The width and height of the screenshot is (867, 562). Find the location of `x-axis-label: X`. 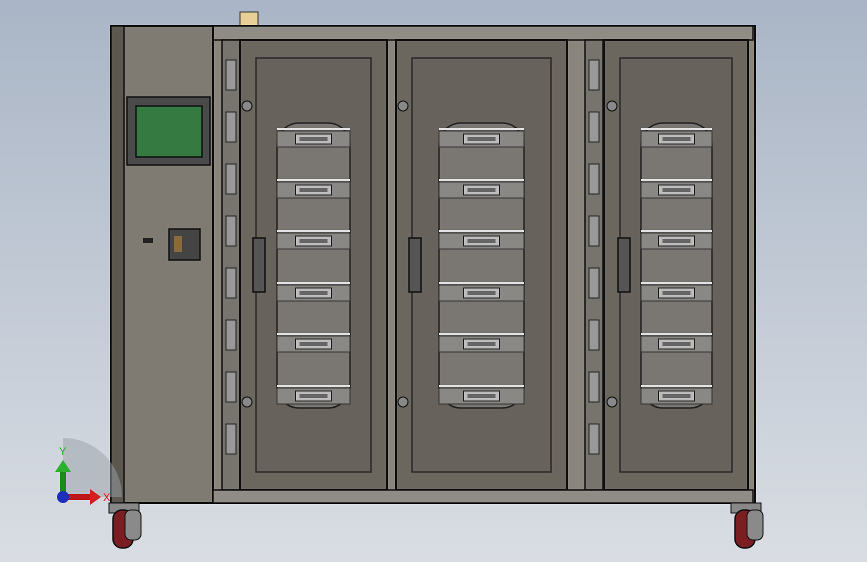

x-axis-label: X is located at coordinates (106, 498).